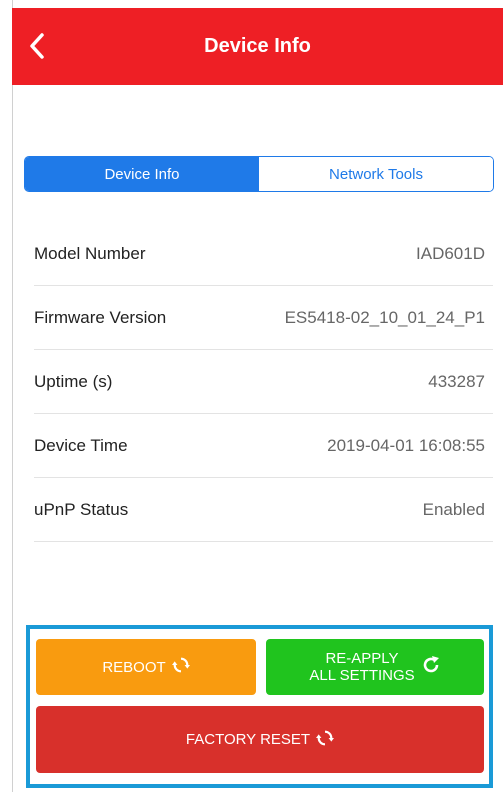 This screenshot has height=792, width=503. I want to click on reapply-label-line1: RE-APPLY, so click(362, 658).